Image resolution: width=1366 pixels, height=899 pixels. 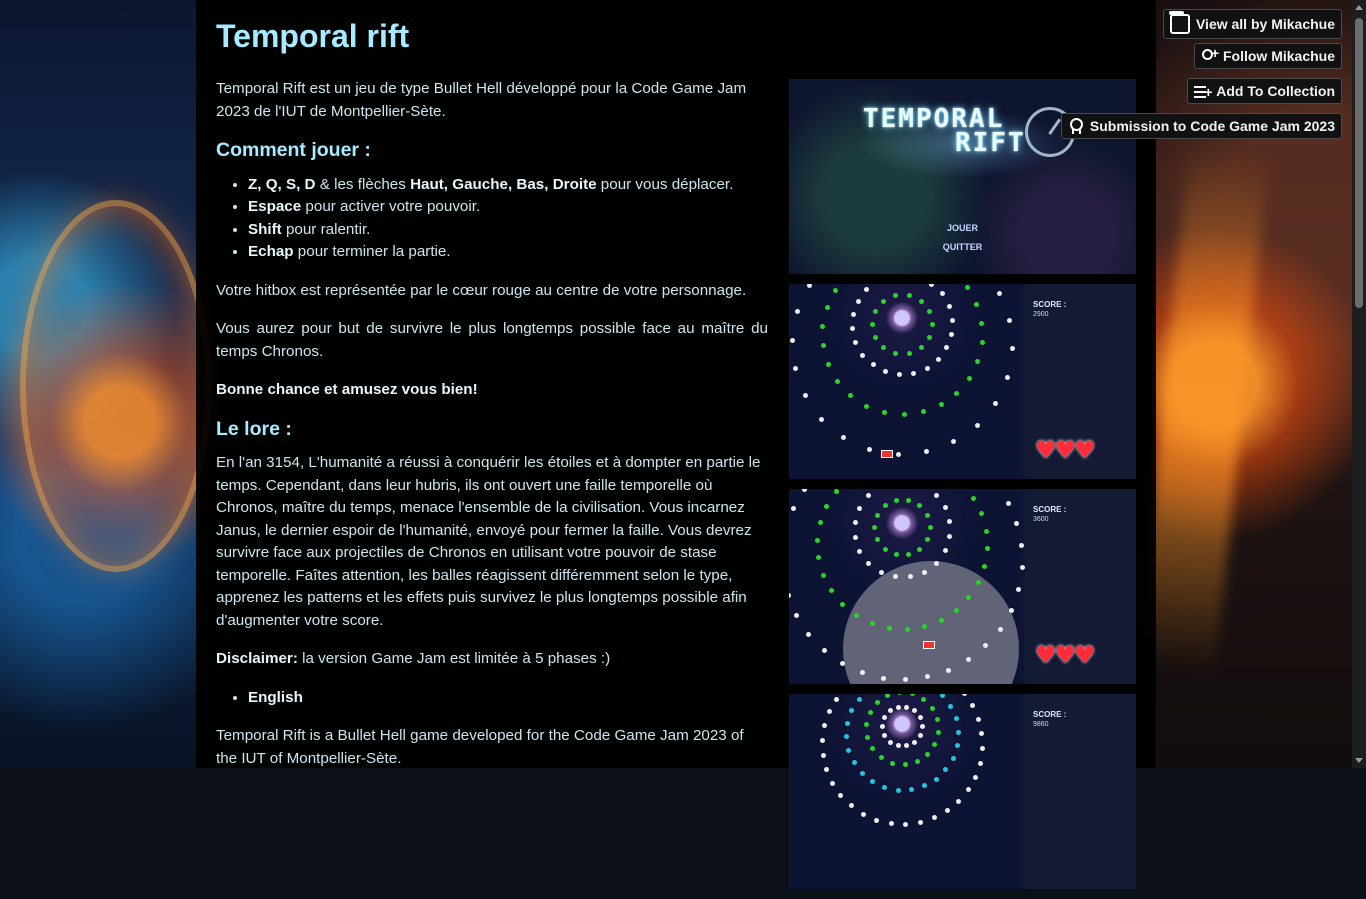 I want to click on screenshot-gameplay-1: SCORE : 2900 ♥♥♥, so click(x=962, y=381).